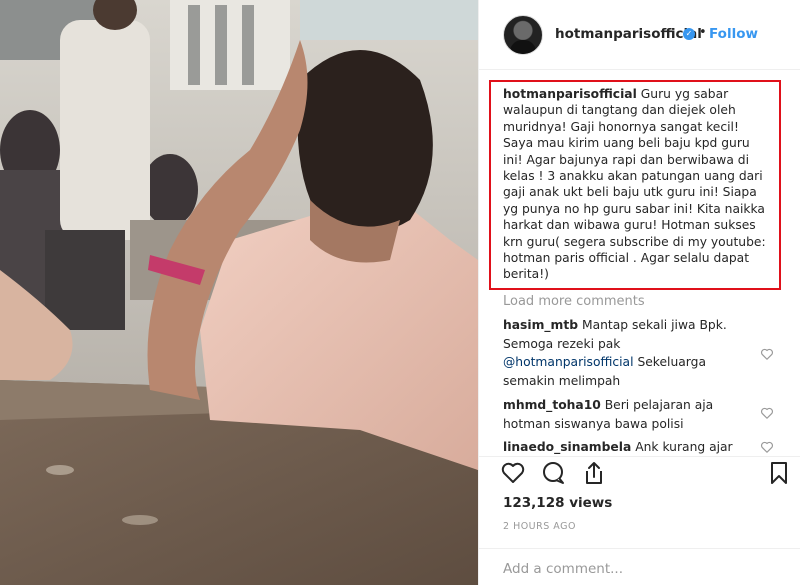  Describe the element at coordinates (639, 474) in the screenshot. I see `post-actions` at that location.